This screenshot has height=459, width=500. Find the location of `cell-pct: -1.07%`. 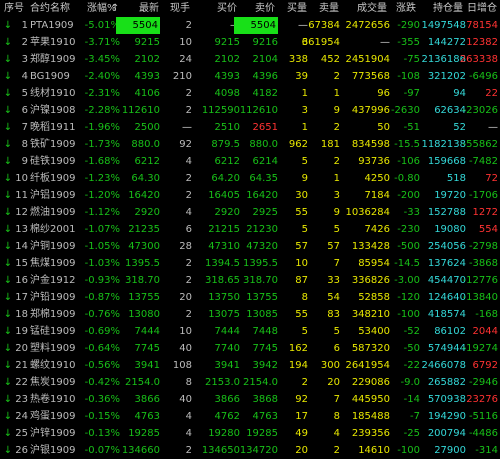

cell-pct: -1.07% is located at coordinates (102, 229).